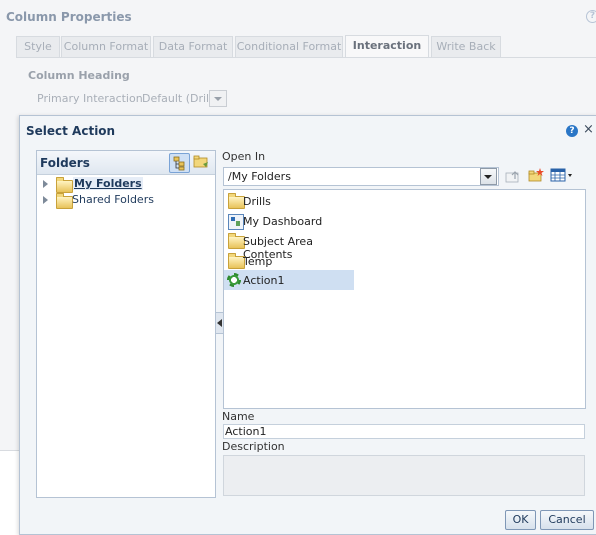 The height and width of the screenshot is (535, 596). What do you see at coordinates (588, 129) in the screenshot?
I see `close-icon: ×` at bounding box center [588, 129].